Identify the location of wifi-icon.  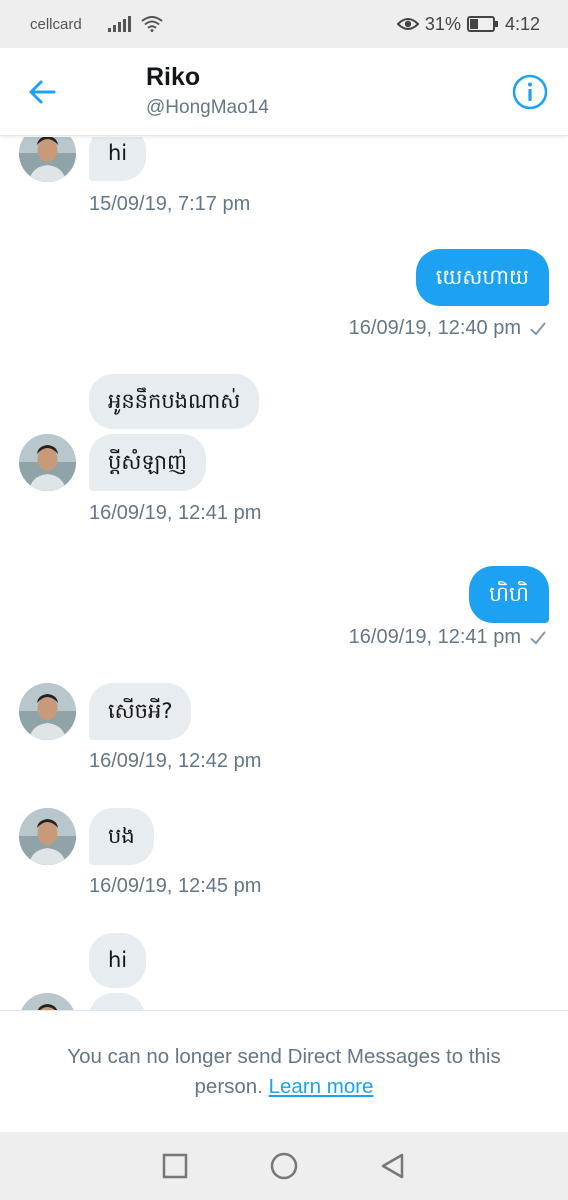
(152, 24).